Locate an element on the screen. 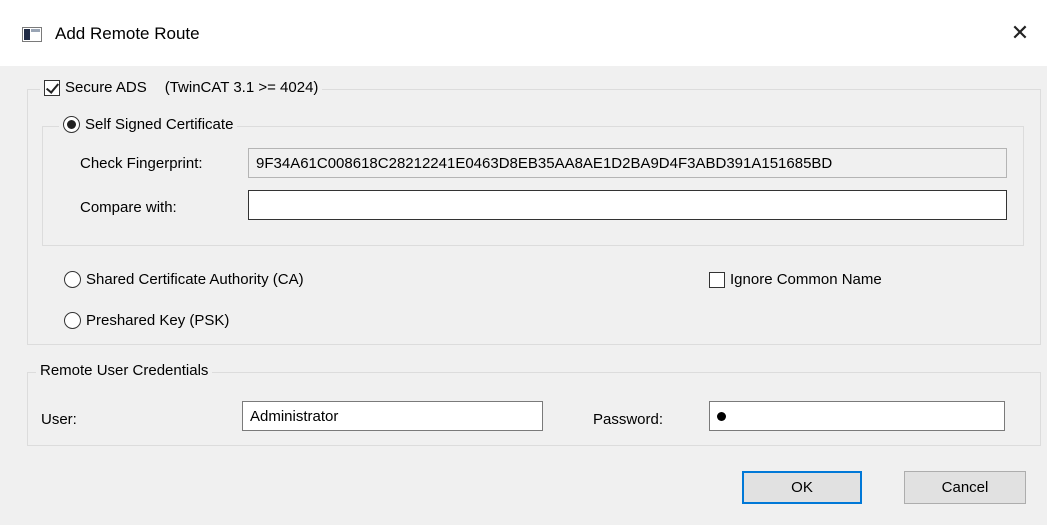  window-title: Add Remote Route is located at coordinates (127, 33).